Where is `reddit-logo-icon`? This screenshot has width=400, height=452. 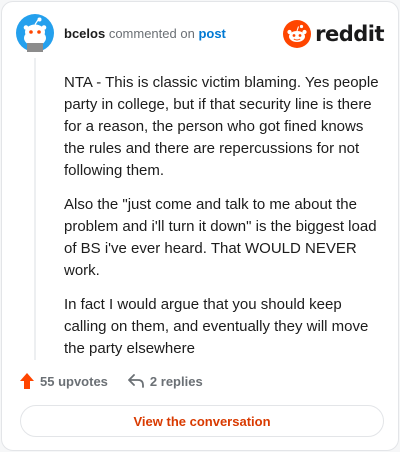 reddit-logo-icon is located at coordinates (297, 34).